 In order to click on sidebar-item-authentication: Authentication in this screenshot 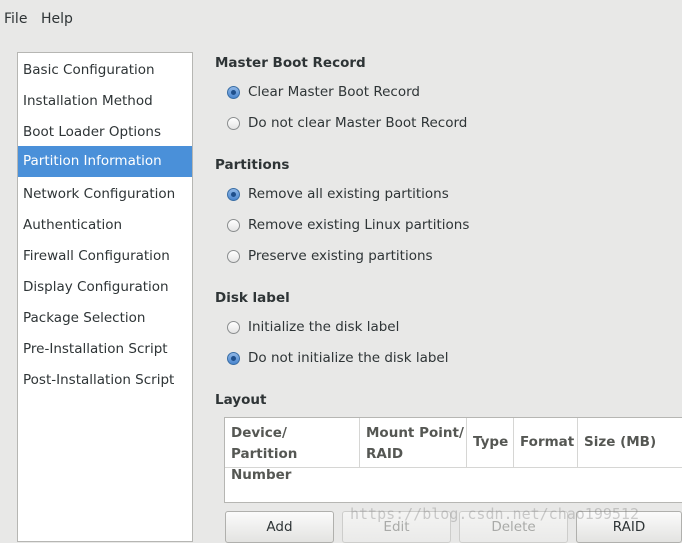, I will do `click(105, 225)`.